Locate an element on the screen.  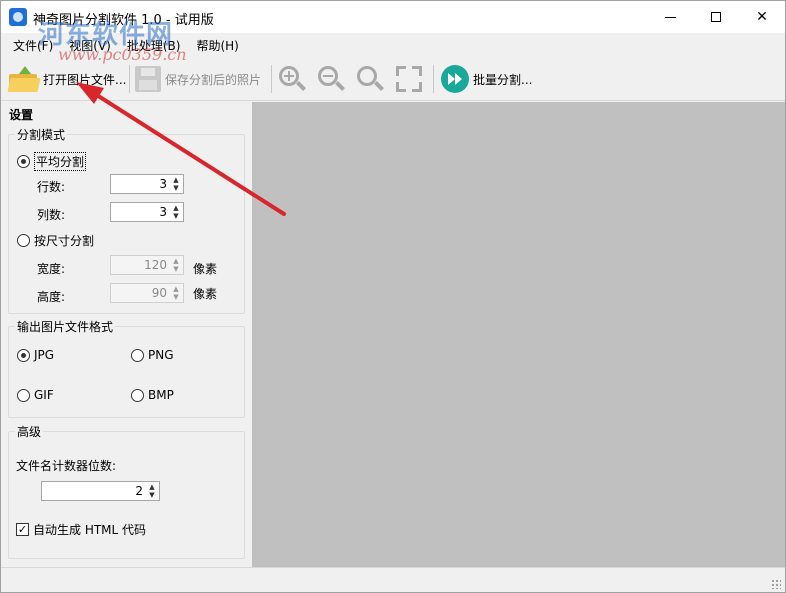
folder-open-icon is located at coordinates (24, 79).